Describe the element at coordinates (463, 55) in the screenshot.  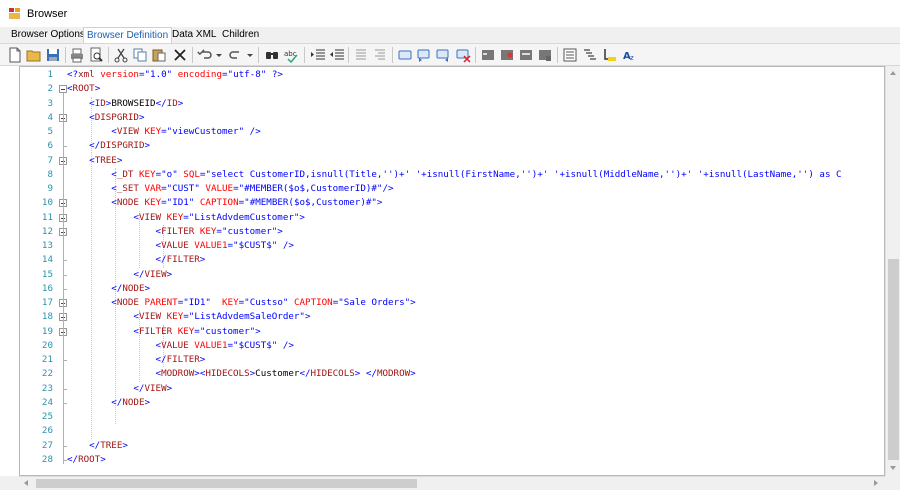
I see `clear-bookmarks-icon` at that location.